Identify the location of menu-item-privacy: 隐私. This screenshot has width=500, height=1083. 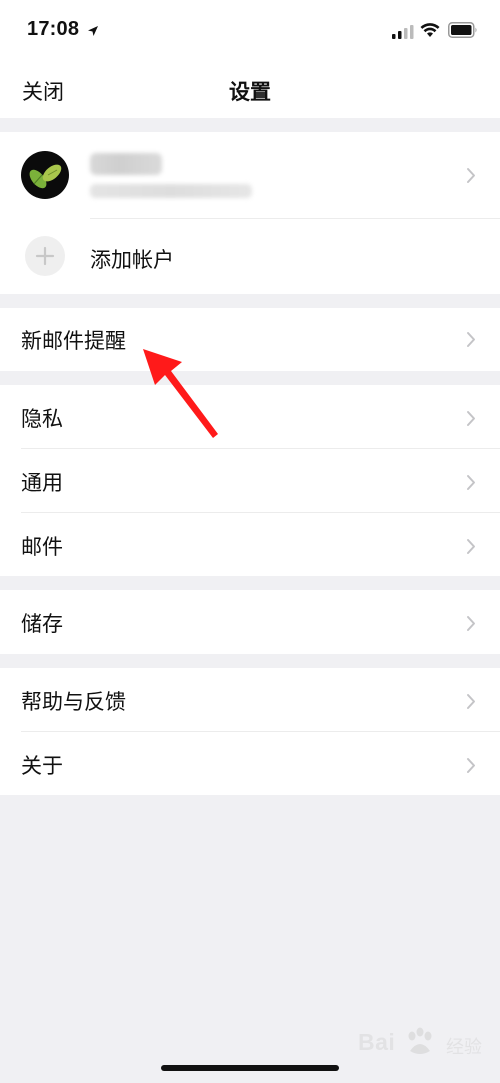
(250, 417).